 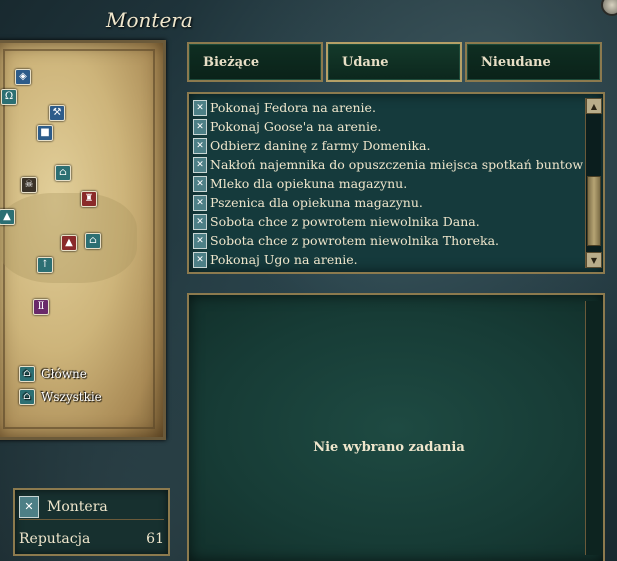 What do you see at coordinates (388, 126) in the screenshot?
I see `list-item: ✕ Pokonaj Goose'a na arenie.` at bounding box center [388, 126].